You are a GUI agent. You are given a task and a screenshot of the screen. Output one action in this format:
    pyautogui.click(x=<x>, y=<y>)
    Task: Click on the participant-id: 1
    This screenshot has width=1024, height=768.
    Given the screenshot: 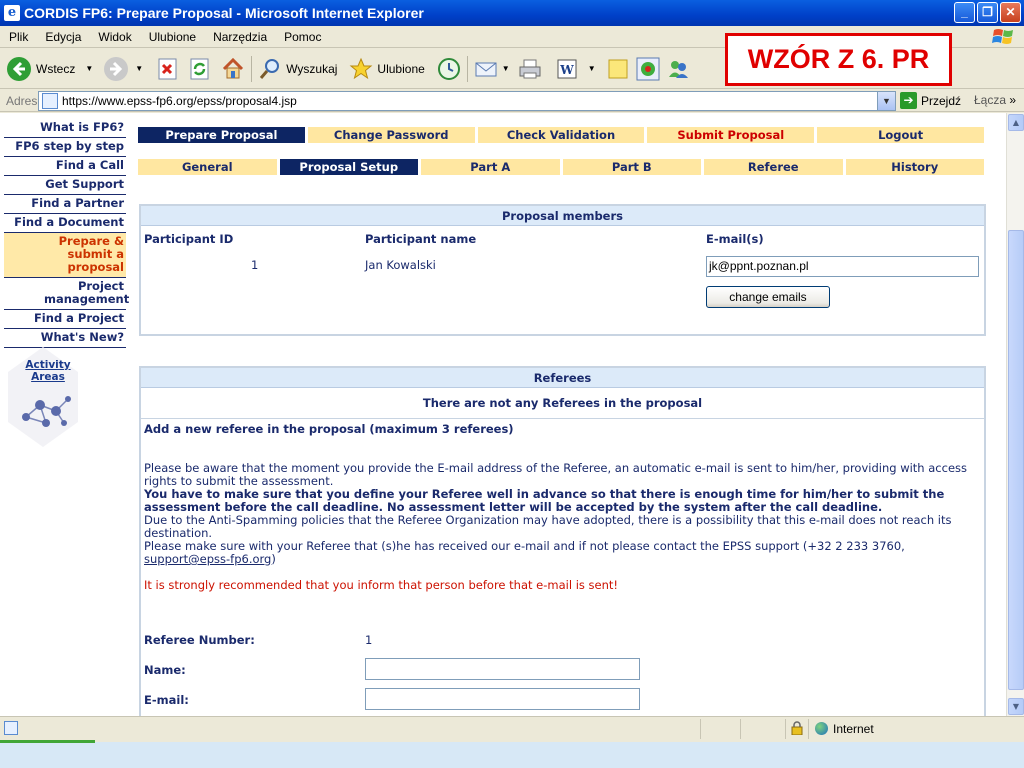 What is the action you would take?
    pyautogui.click(x=255, y=265)
    